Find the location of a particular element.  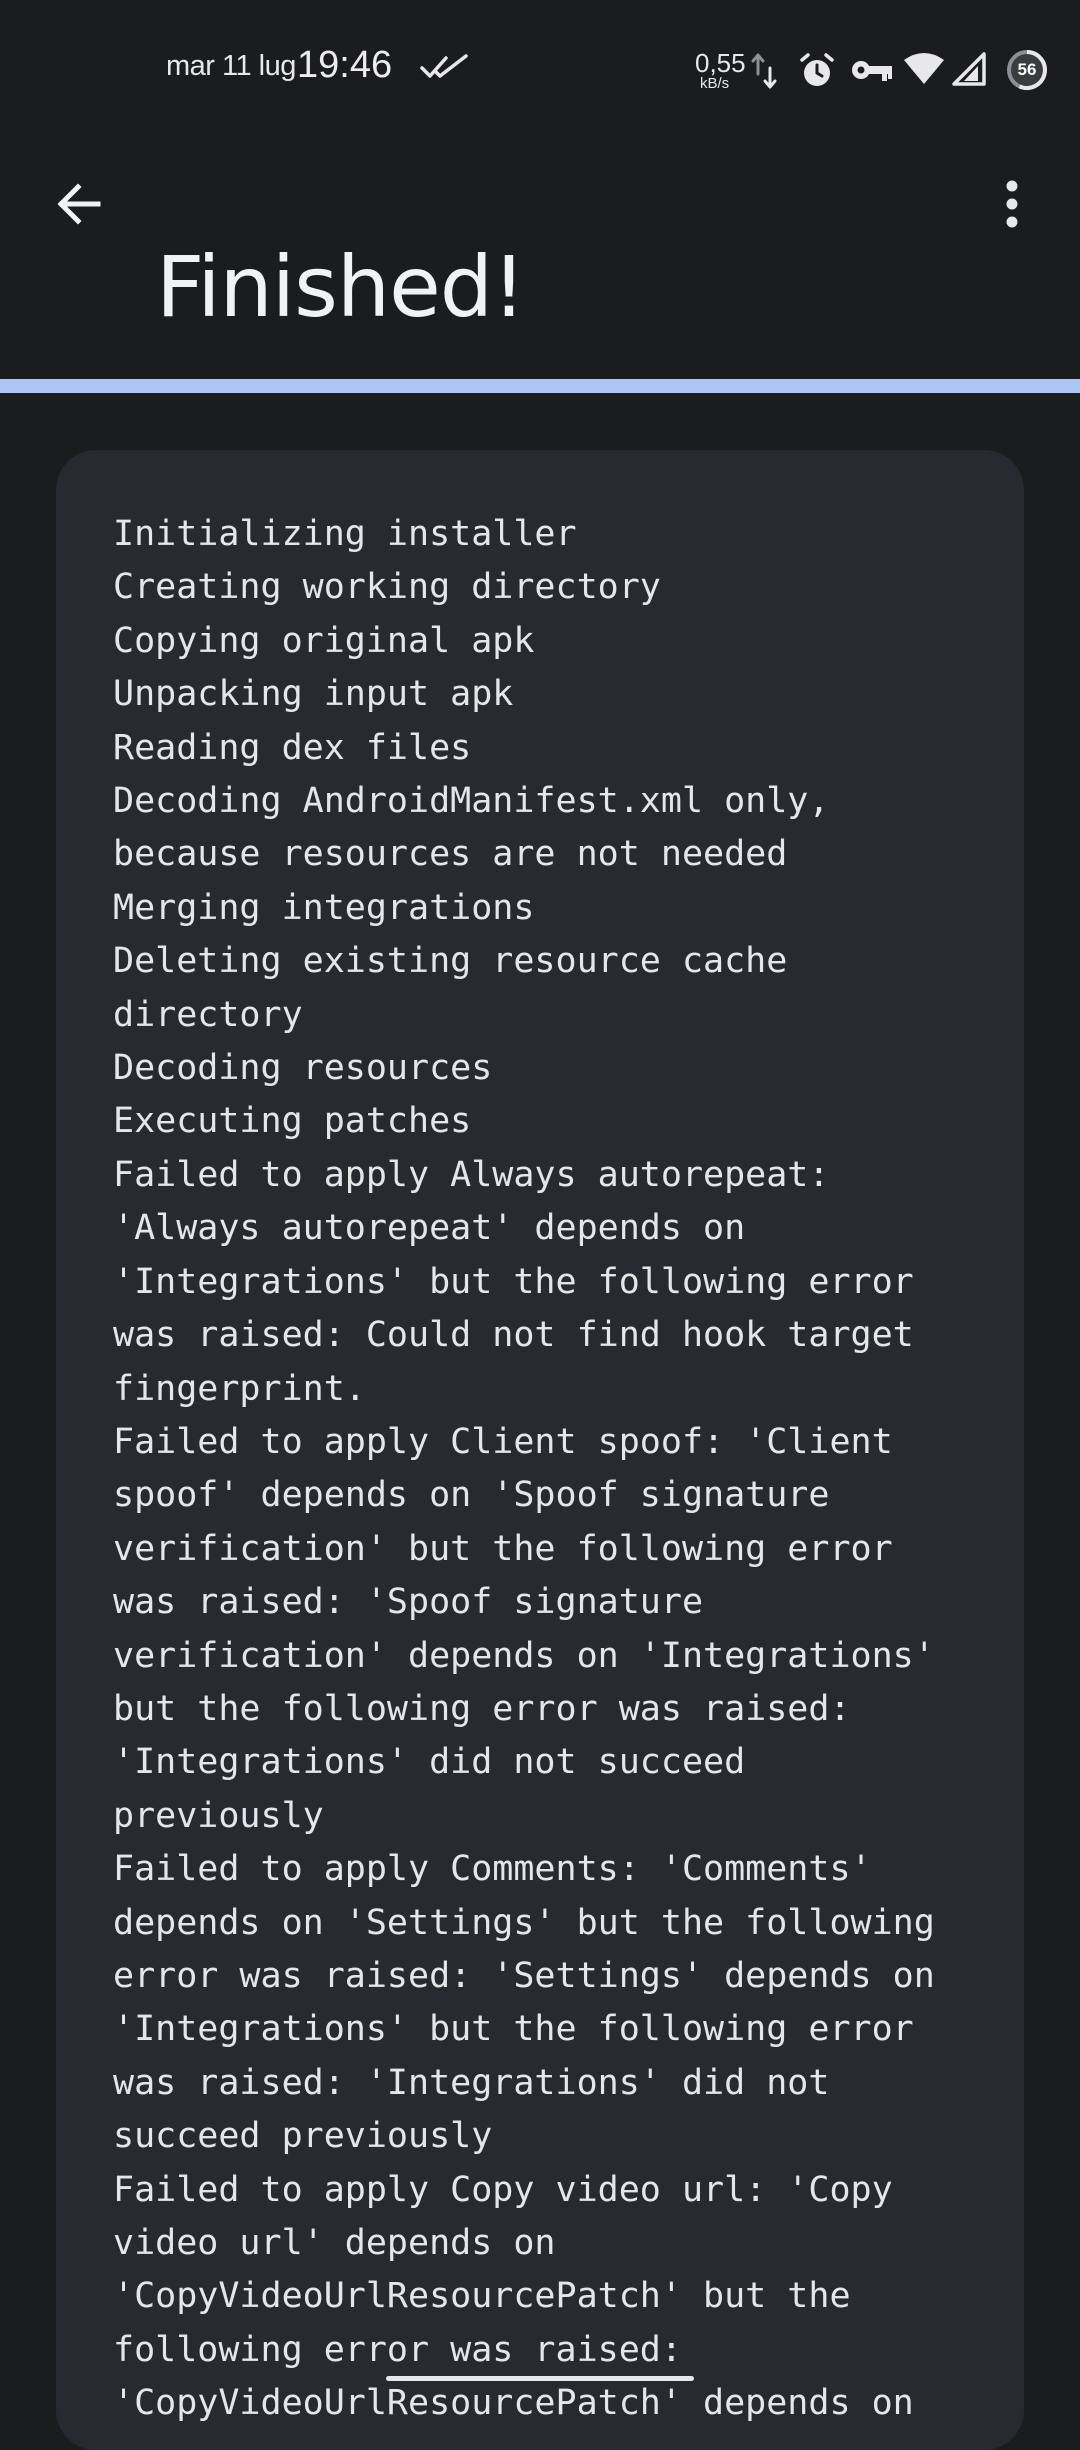

back-button is located at coordinates (80, 204).